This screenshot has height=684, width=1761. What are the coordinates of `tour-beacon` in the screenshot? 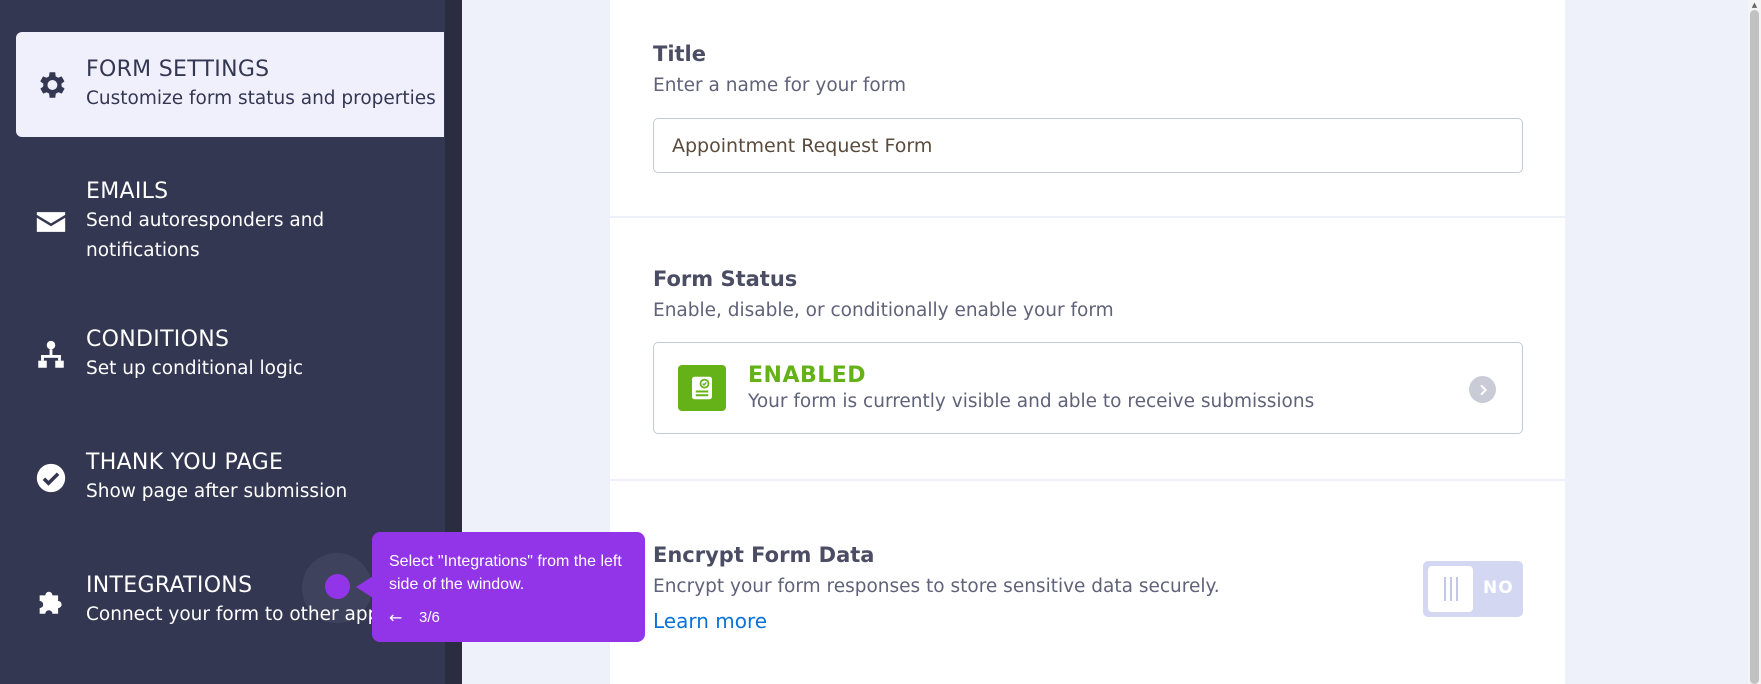 It's located at (337, 586).